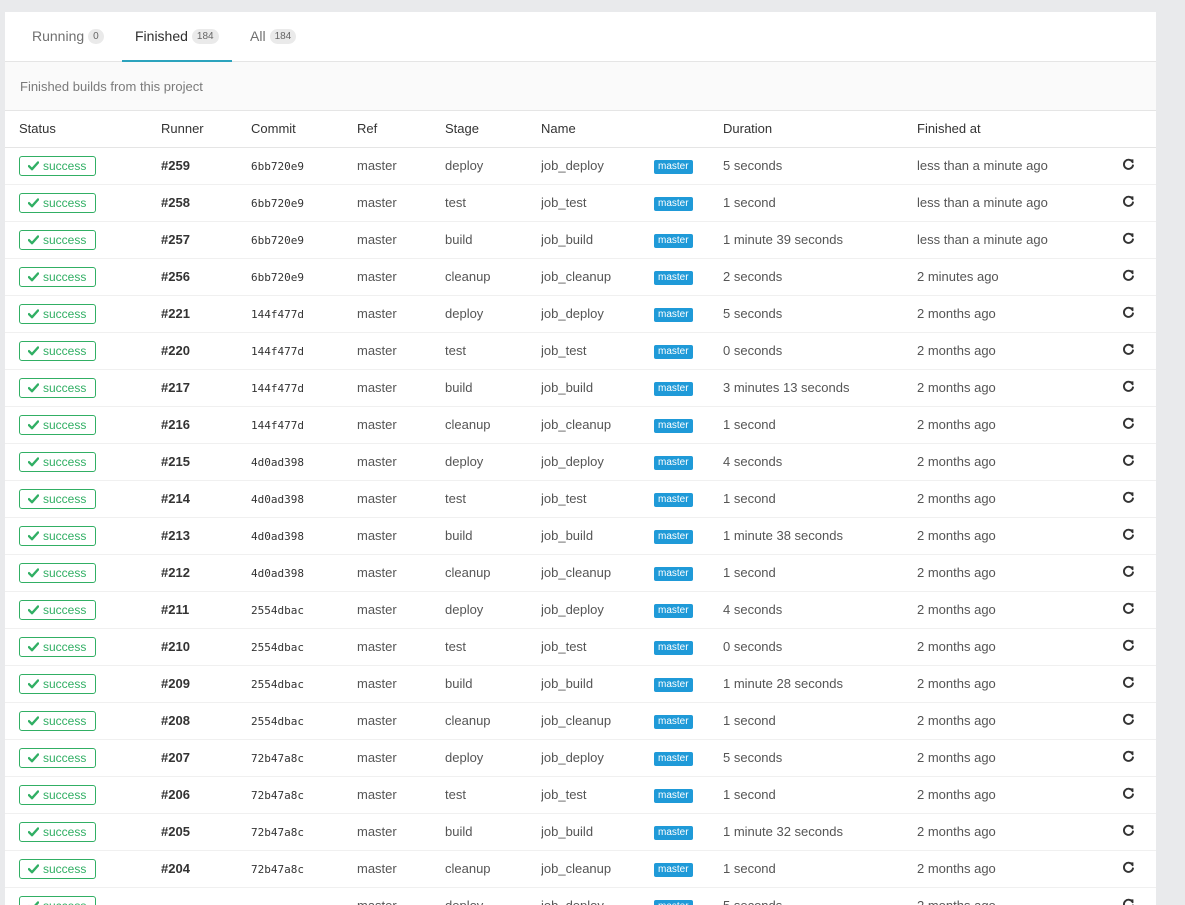 This screenshot has width=1185, height=905. What do you see at coordinates (175, 313) in the screenshot?
I see `runner-link: #221` at bounding box center [175, 313].